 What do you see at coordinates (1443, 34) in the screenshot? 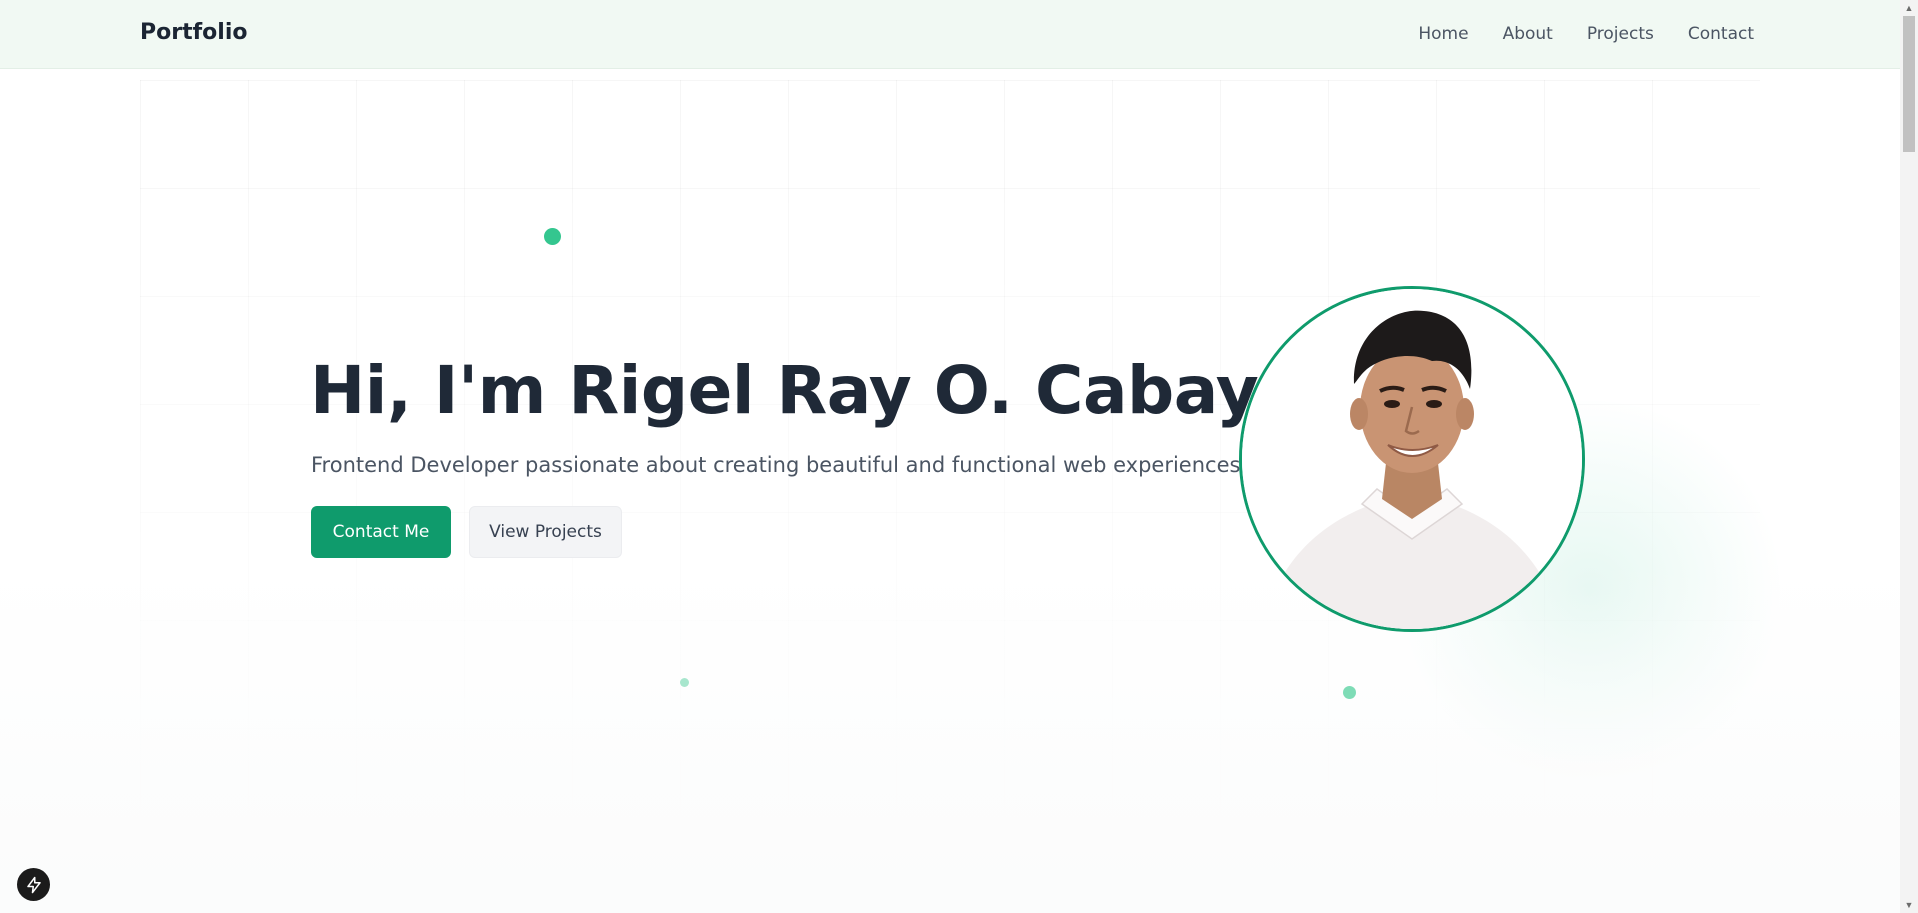
I see `nav-home-link: Home` at bounding box center [1443, 34].